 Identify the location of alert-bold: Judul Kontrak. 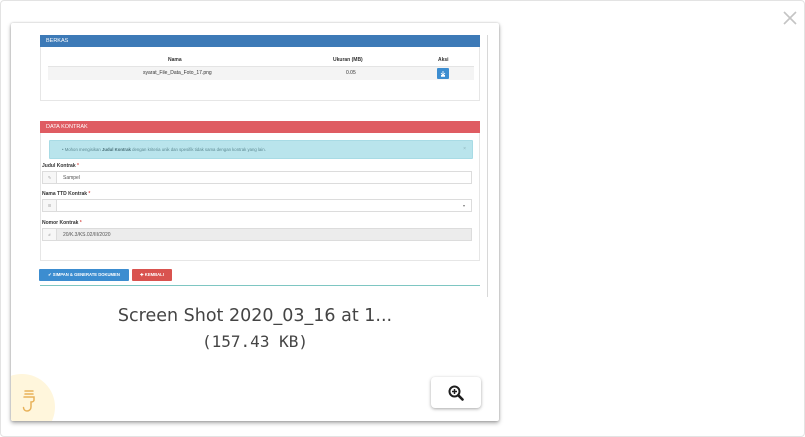
(116, 149).